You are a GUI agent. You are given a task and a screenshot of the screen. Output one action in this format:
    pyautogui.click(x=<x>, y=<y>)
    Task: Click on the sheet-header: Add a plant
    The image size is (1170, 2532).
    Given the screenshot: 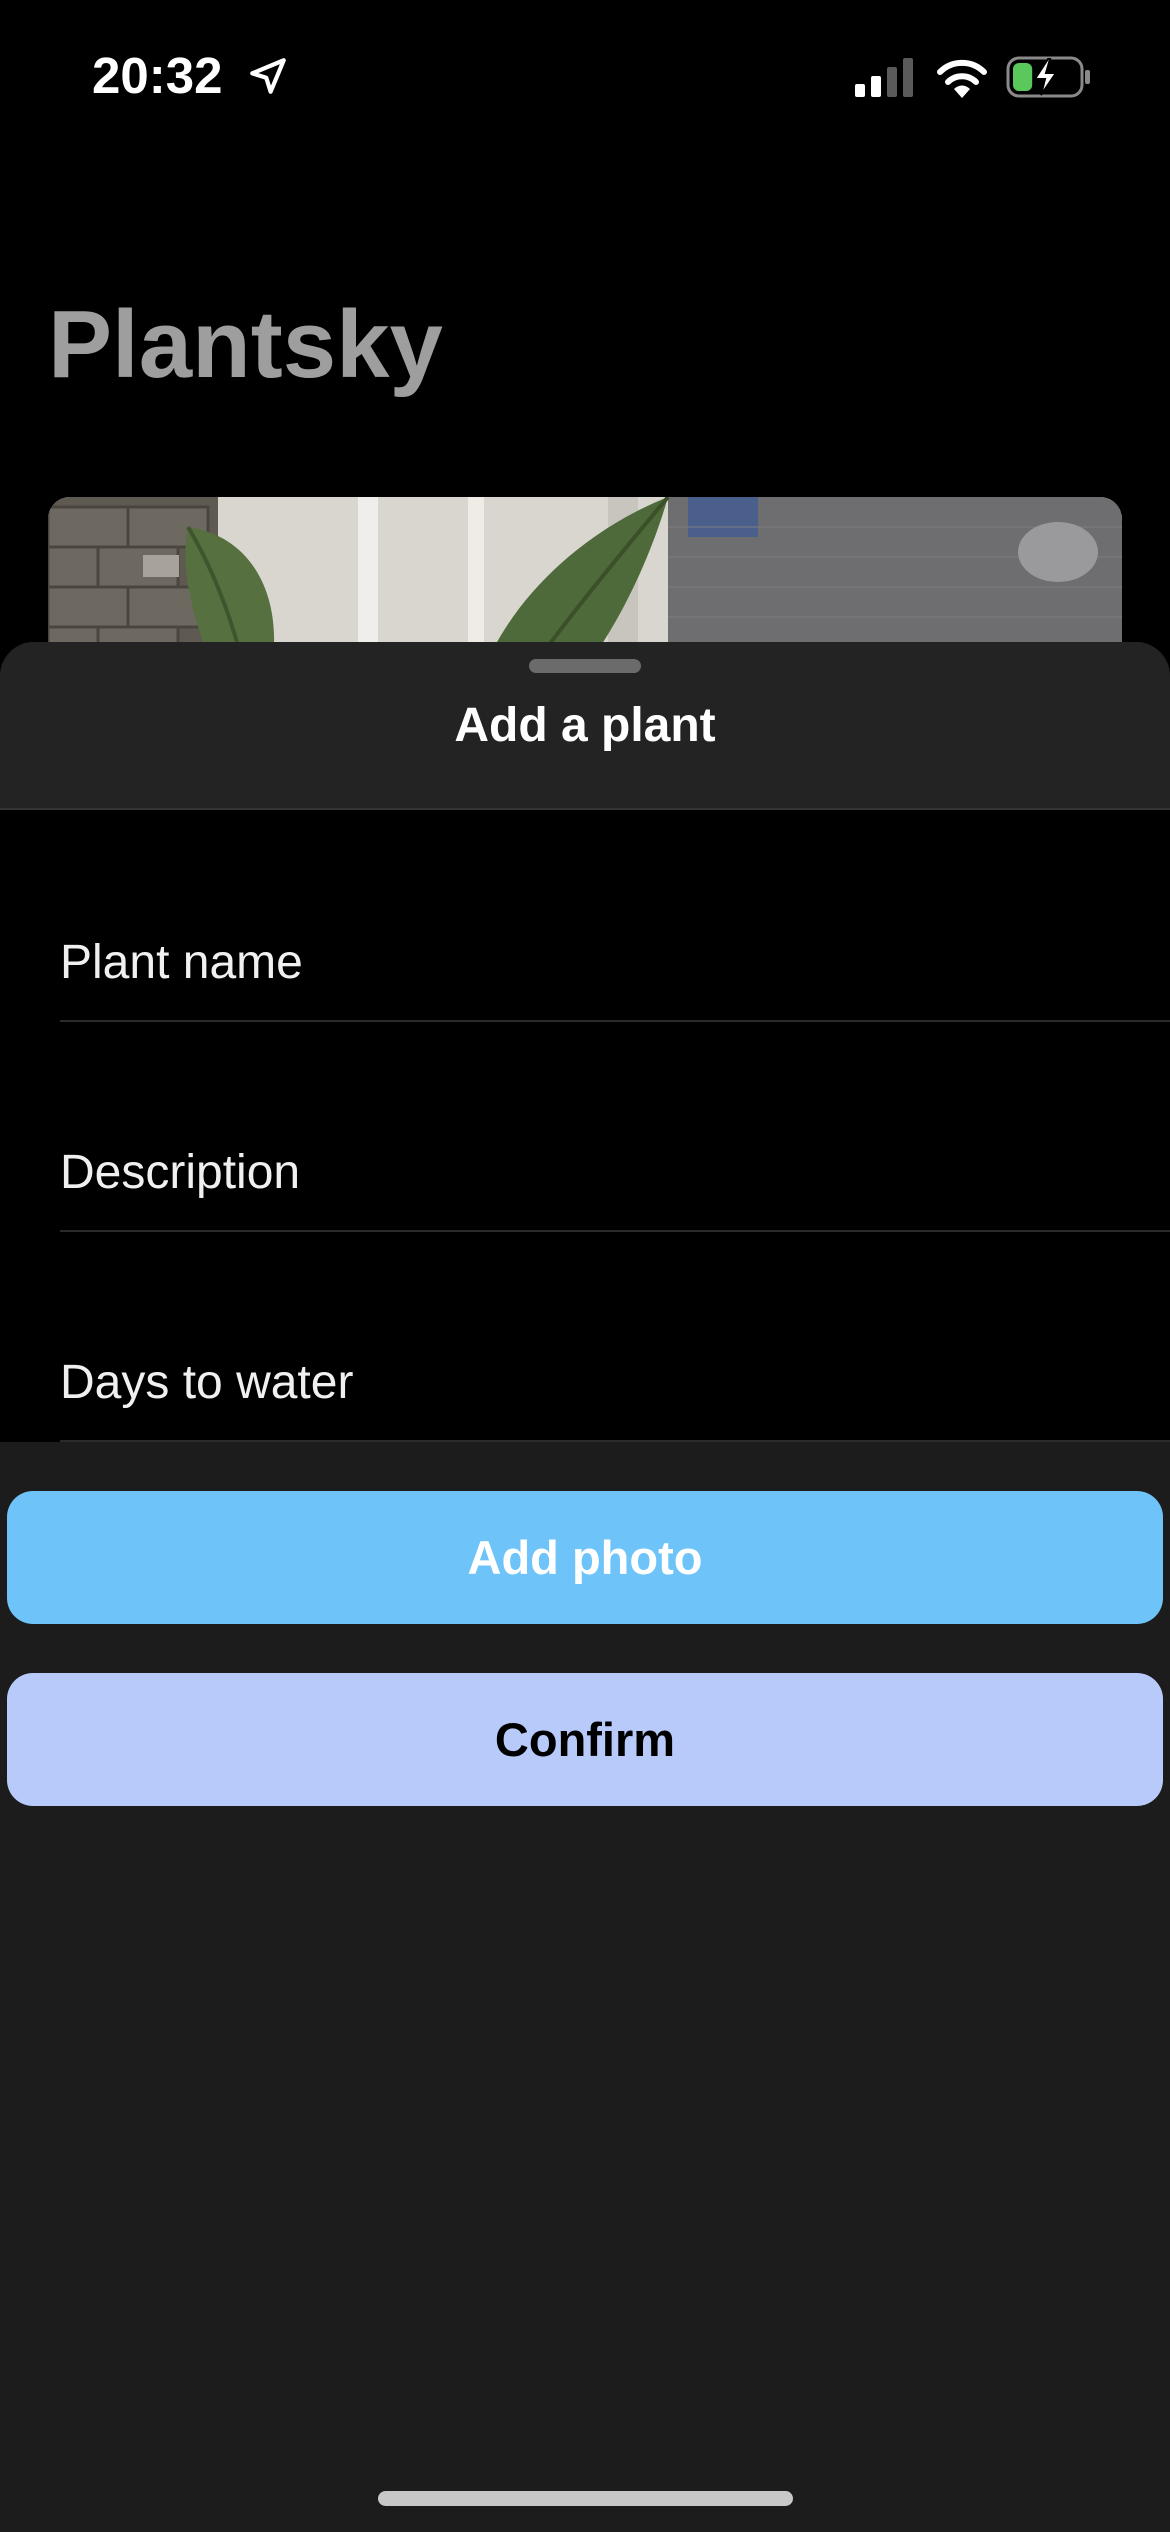 What is the action you would take?
    pyautogui.click(x=585, y=726)
    